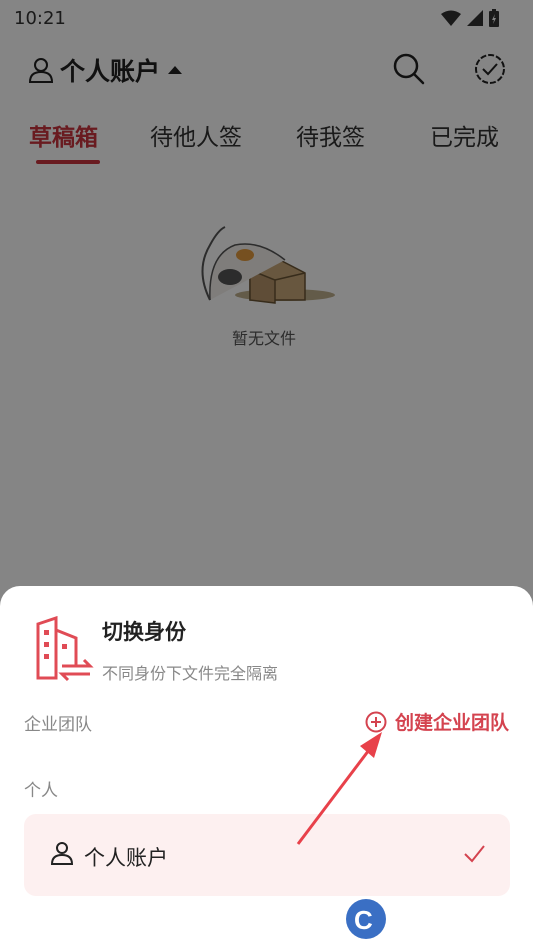 The width and height of the screenshot is (533, 948). Describe the element at coordinates (474, 854) in the screenshot. I see `checkmark-icon` at that location.